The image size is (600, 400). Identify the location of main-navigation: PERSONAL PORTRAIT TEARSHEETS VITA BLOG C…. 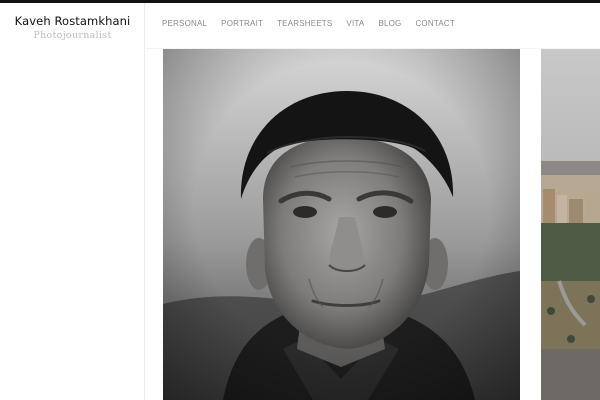
(315, 26).